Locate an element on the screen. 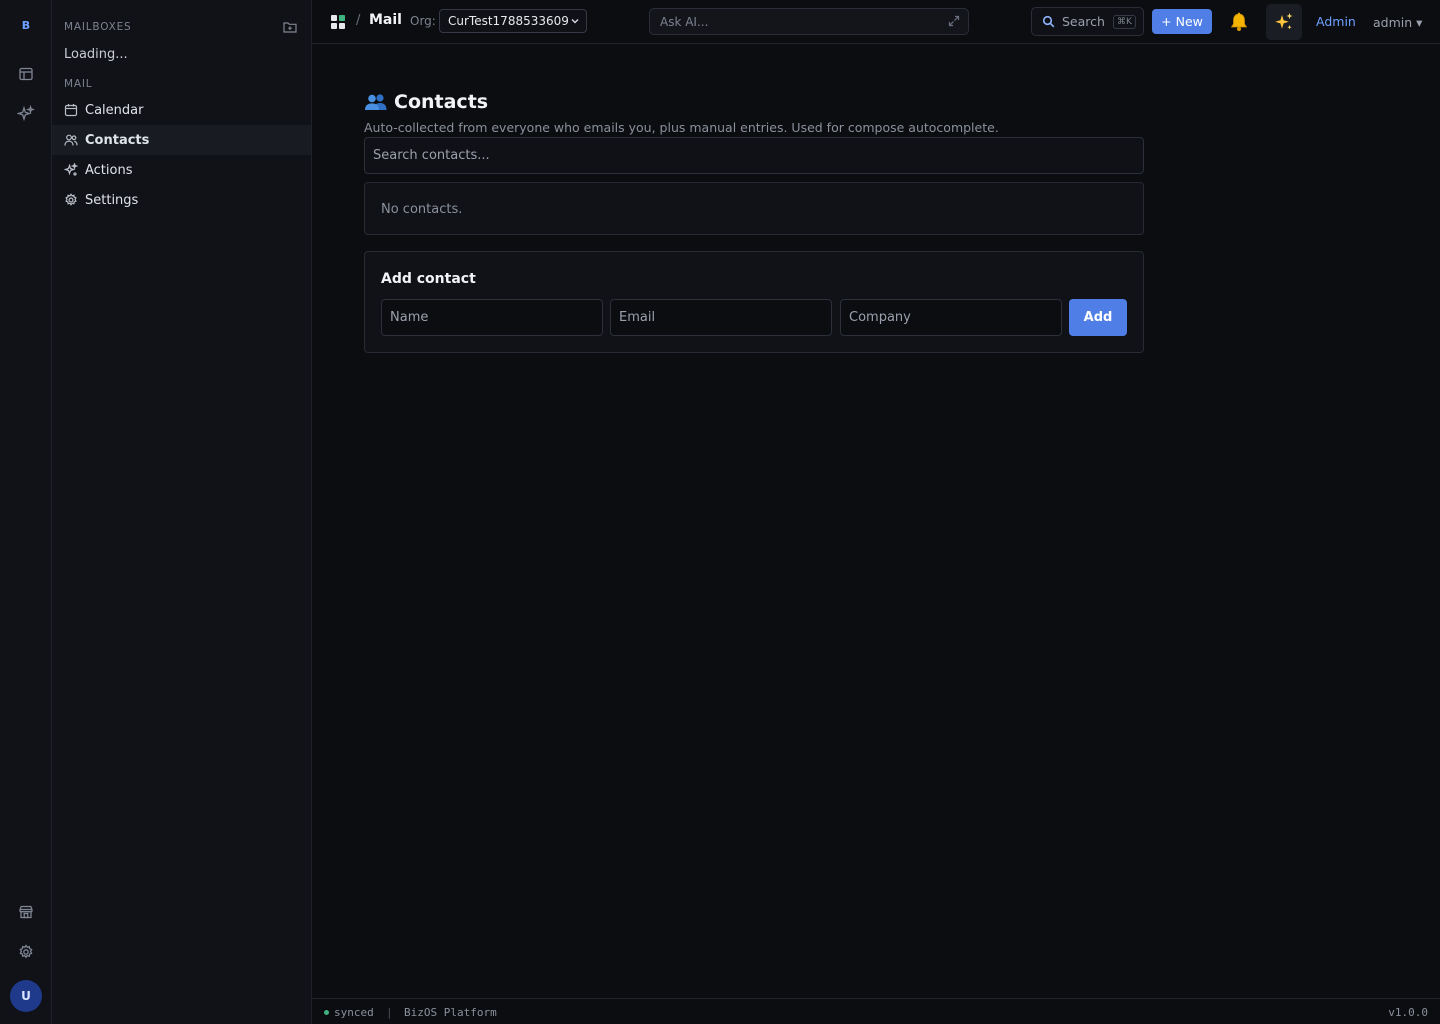 This screenshot has width=1440, height=1024. name-field-wrap is located at coordinates (492, 317).